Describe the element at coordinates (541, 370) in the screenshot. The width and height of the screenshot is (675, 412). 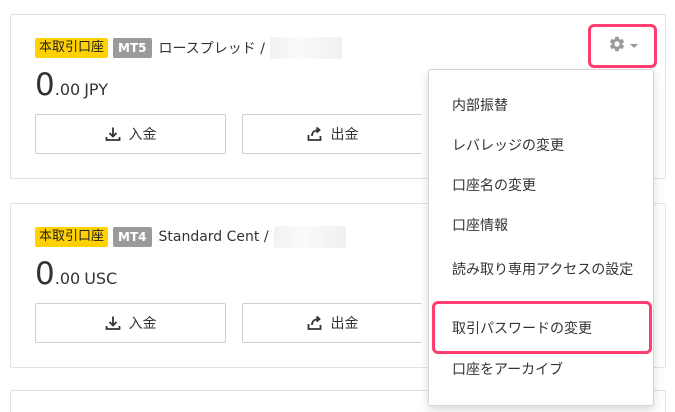
I see `menu-item-archive-account: 口座をアーカイブ` at that location.